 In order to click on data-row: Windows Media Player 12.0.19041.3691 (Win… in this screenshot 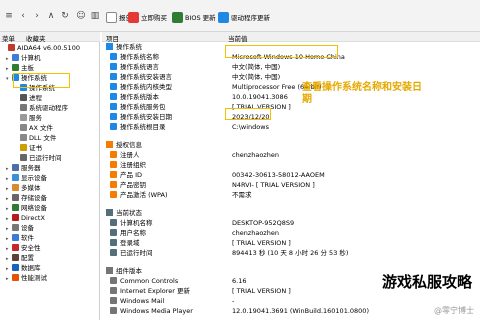, I will do `click(295, 311)`.